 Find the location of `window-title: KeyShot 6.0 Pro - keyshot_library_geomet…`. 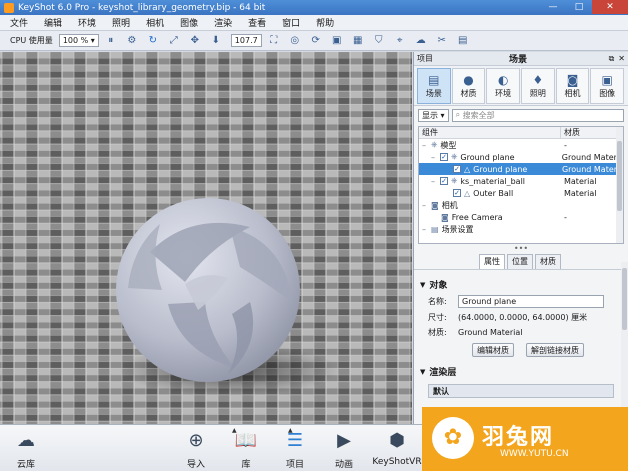

window-title: KeyShot 6.0 Pro - keyshot_library_geomet… is located at coordinates (142, 7).